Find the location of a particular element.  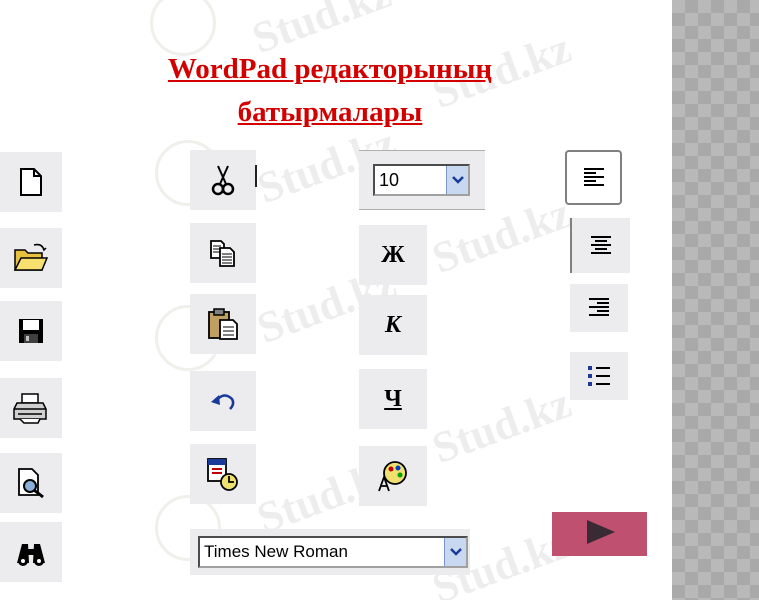

color-palette-icon is located at coordinates (393, 476).